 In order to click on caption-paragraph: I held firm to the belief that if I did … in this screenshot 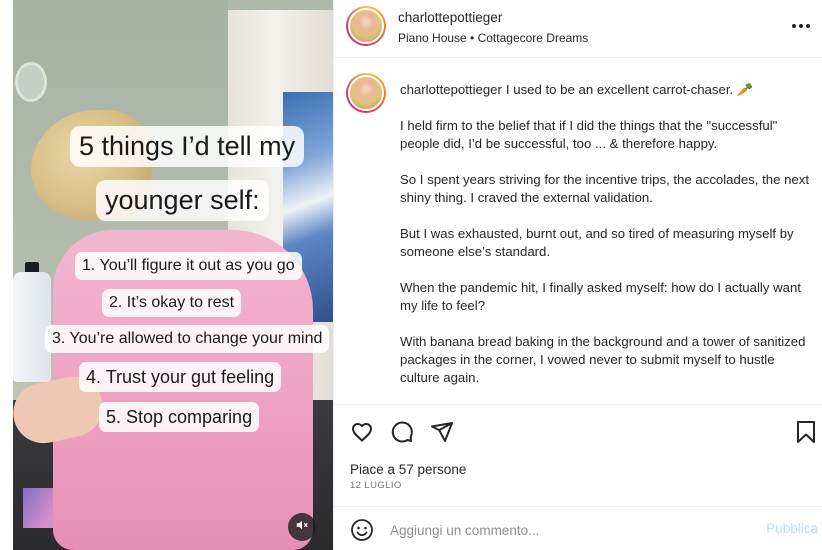, I will do `click(589, 134)`.